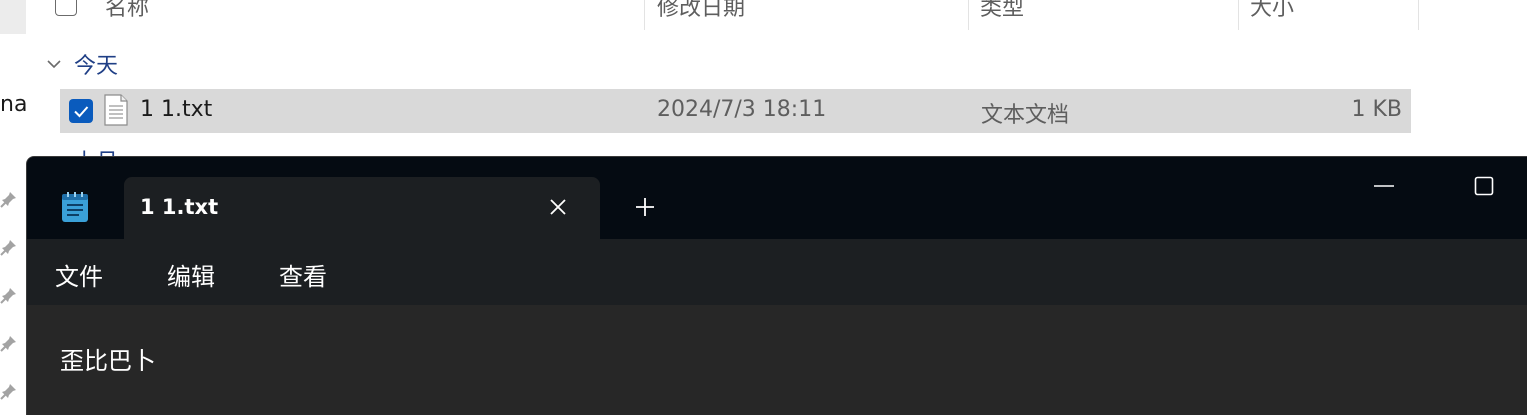 Image resolution: width=1527 pixels, height=415 pixels. I want to click on notepad-app-icon, so click(75, 207).